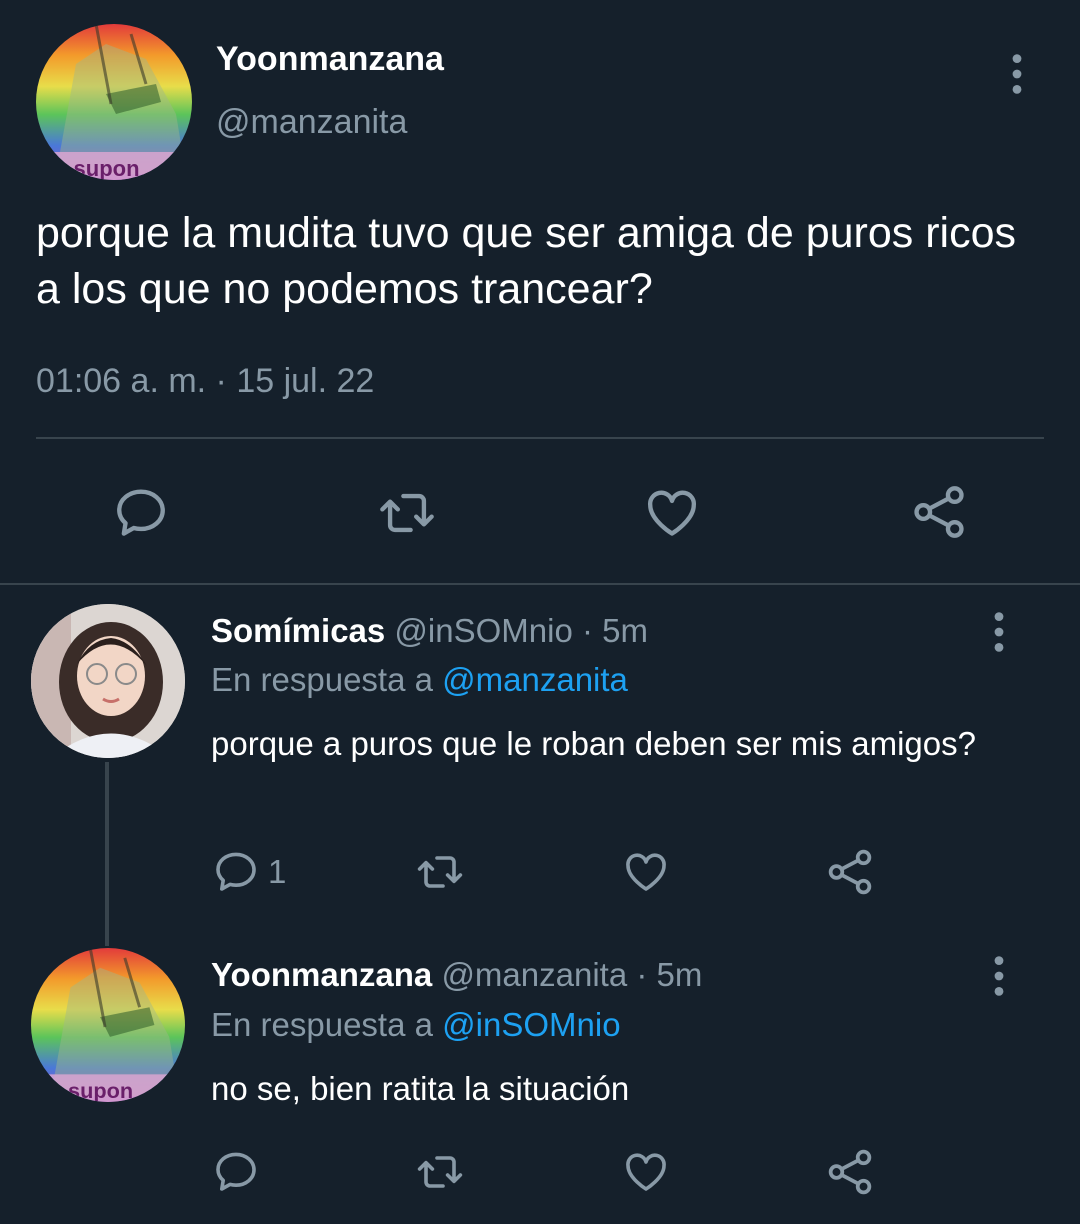  Describe the element at coordinates (531, 1024) in the screenshot. I see `mention-link: @inSOMnio` at that location.